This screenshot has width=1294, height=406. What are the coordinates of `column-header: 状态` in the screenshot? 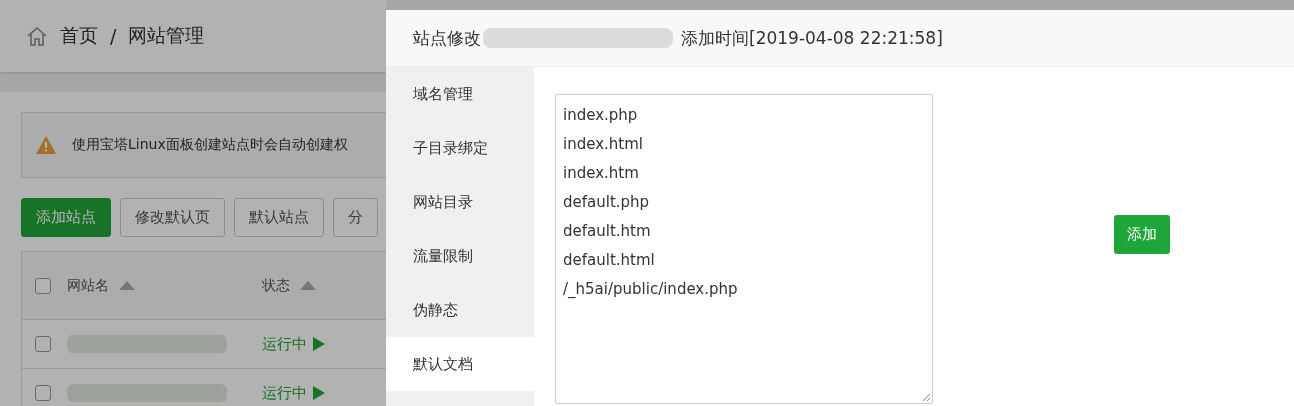 It's located at (276, 285).